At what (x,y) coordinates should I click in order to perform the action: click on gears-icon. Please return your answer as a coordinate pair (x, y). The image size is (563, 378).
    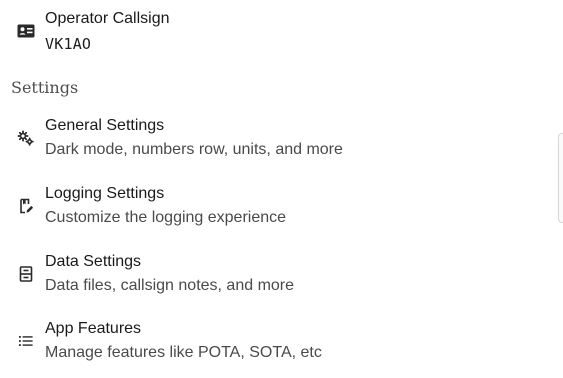
    Looking at the image, I should click on (26, 138).